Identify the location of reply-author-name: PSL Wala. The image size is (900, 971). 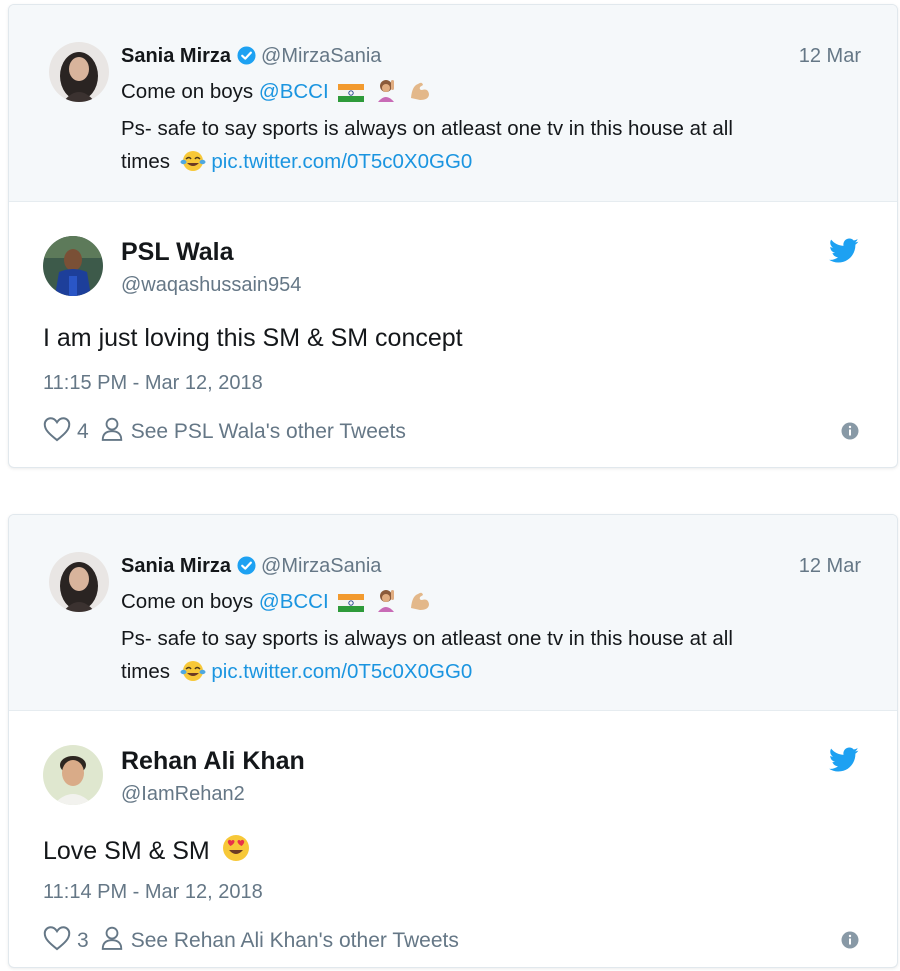
(177, 252).